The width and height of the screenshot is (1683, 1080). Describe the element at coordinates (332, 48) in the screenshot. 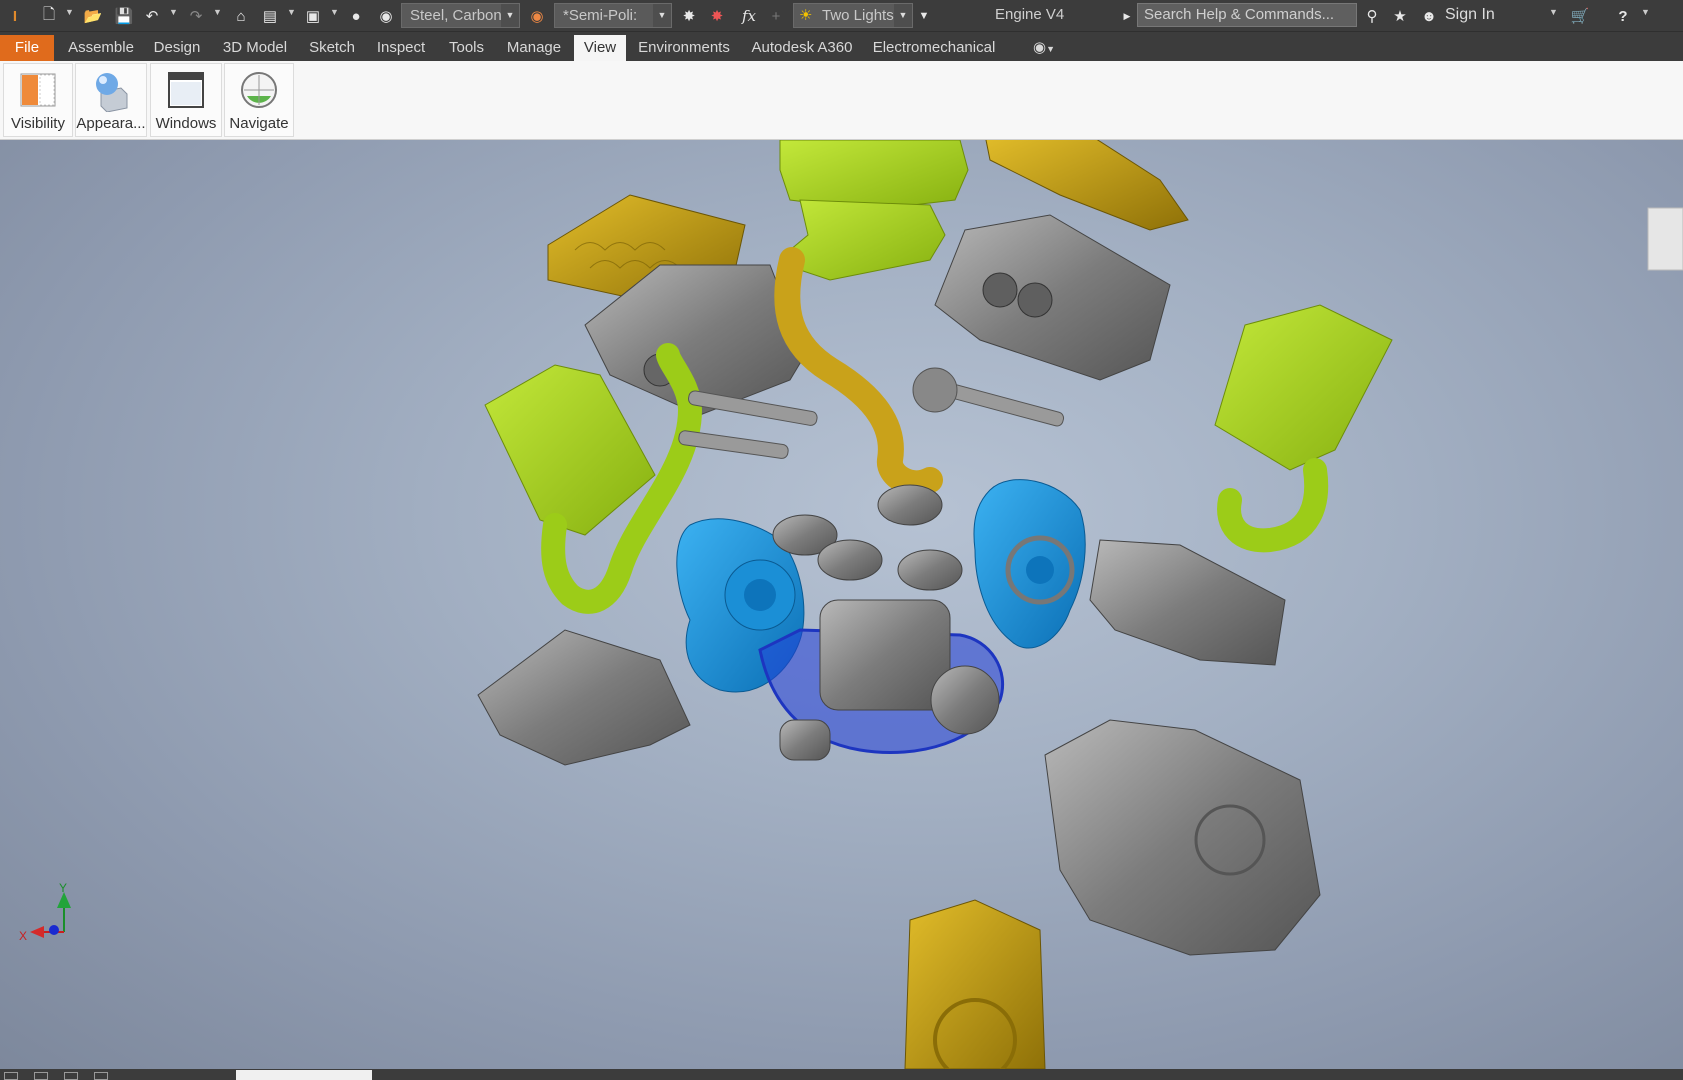

I see `tab-sketch: Sketch` at that location.